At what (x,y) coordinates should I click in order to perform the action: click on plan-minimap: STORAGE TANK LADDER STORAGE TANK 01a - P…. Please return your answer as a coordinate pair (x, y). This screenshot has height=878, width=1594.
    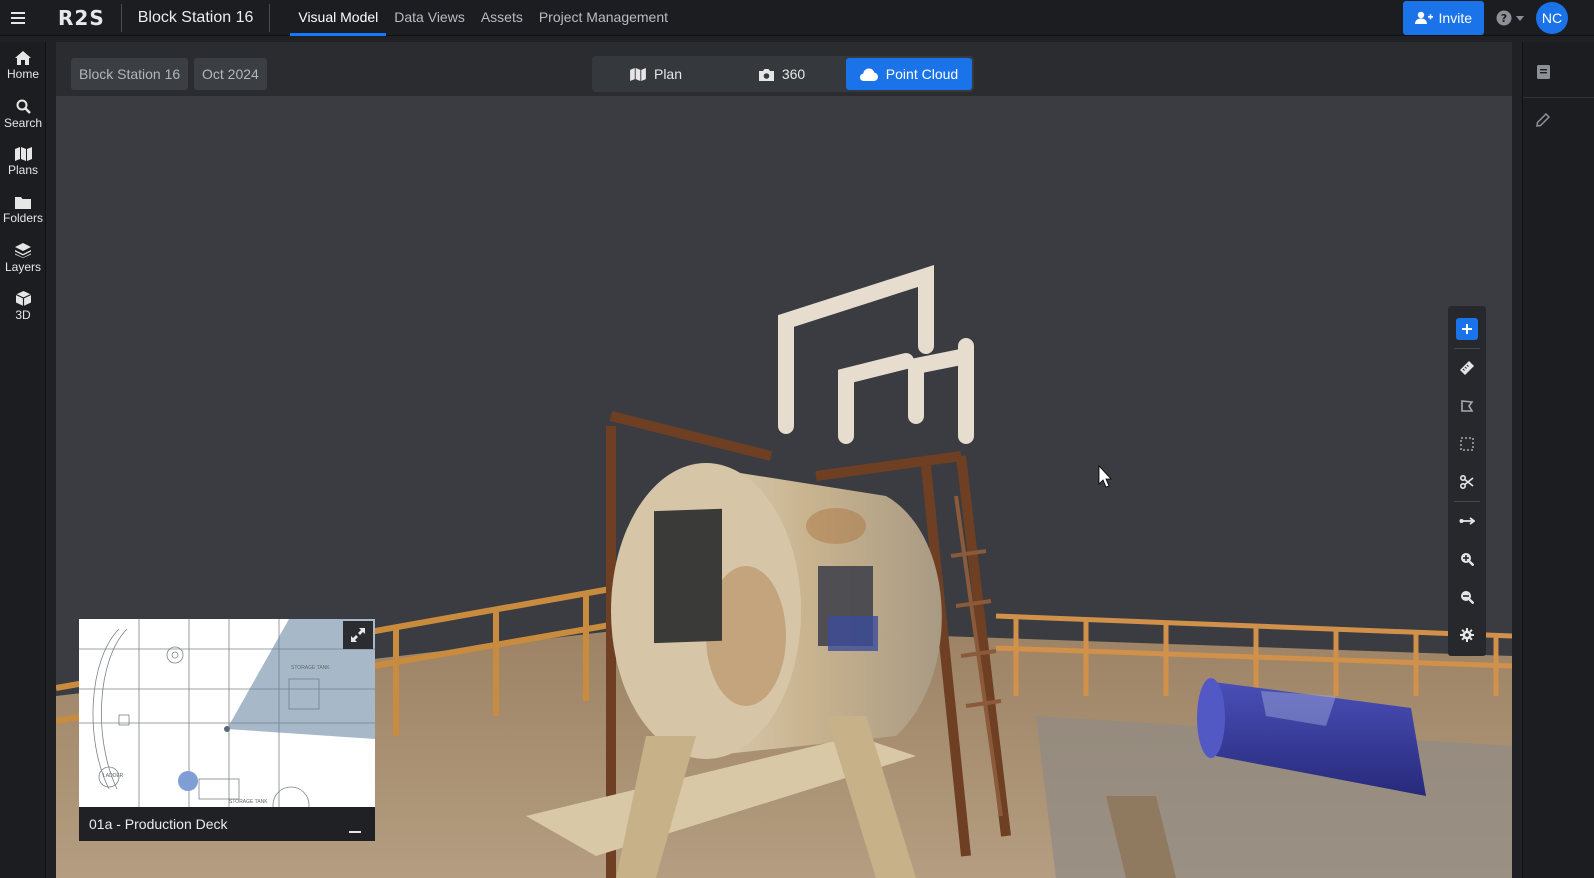
    Looking at the image, I should click on (227, 730).